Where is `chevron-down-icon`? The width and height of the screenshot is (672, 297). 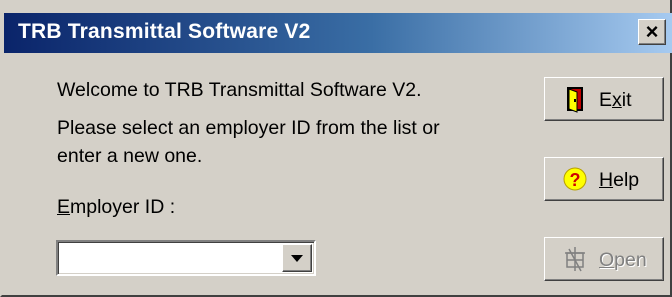
chevron-down-icon is located at coordinates (297, 258).